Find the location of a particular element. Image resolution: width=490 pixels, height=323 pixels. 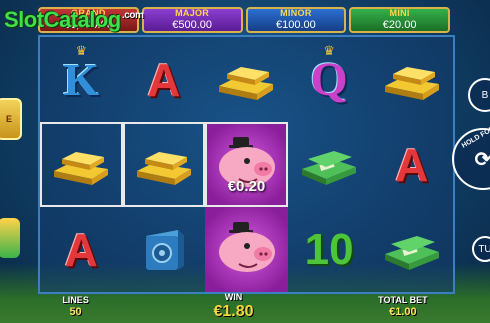

reel-cell-10: 10 is located at coordinates (329, 249).